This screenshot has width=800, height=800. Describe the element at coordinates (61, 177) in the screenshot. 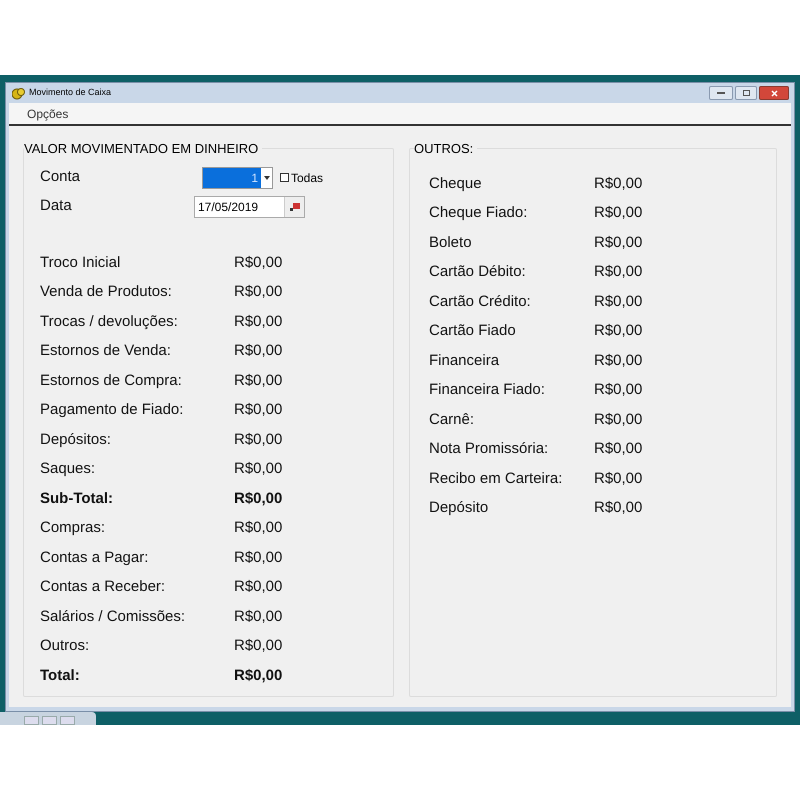

I see `field-label: Conta` at that location.